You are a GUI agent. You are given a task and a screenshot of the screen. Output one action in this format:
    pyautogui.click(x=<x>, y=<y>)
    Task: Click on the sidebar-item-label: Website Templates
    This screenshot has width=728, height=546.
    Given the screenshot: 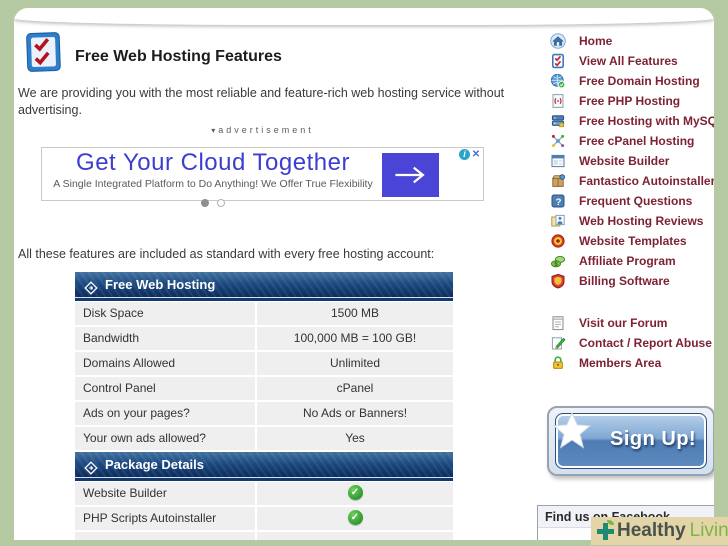 What is the action you would take?
    pyautogui.click(x=633, y=241)
    